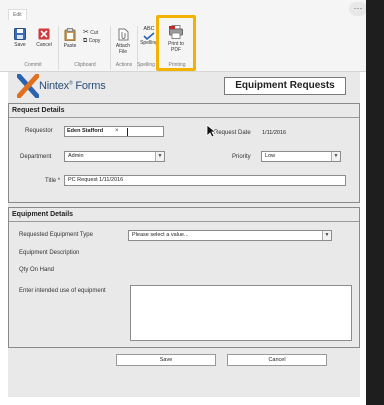 This screenshot has height=405, width=384. What do you see at coordinates (127, 132) in the screenshot?
I see `text-caret` at bounding box center [127, 132].